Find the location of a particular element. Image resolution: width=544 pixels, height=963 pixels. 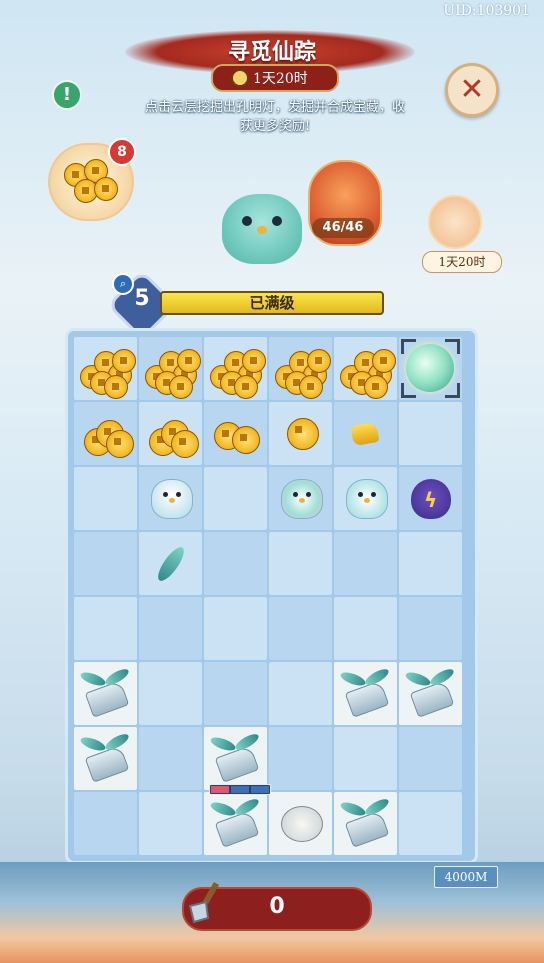

board-cell-gold-nugget is located at coordinates (365, 433).